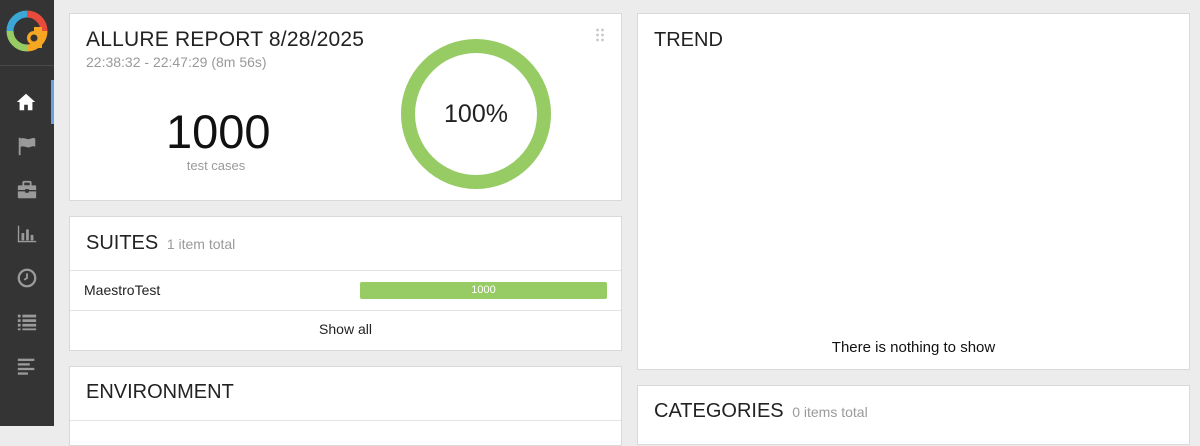 The image size is (1200, 446). What do you see at coordinates (122, 243) in the screenshot?
I see `suites-title: SUITES` at bounding box center [122, 243].